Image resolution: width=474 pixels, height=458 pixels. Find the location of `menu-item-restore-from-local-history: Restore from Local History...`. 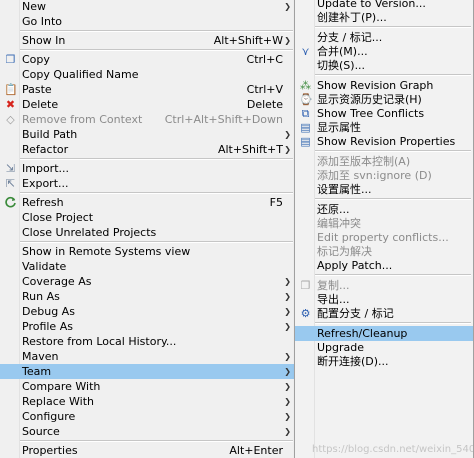

menu-item-restore-from-local-history: Restore from Local History... is located at coordinates (147, 341).